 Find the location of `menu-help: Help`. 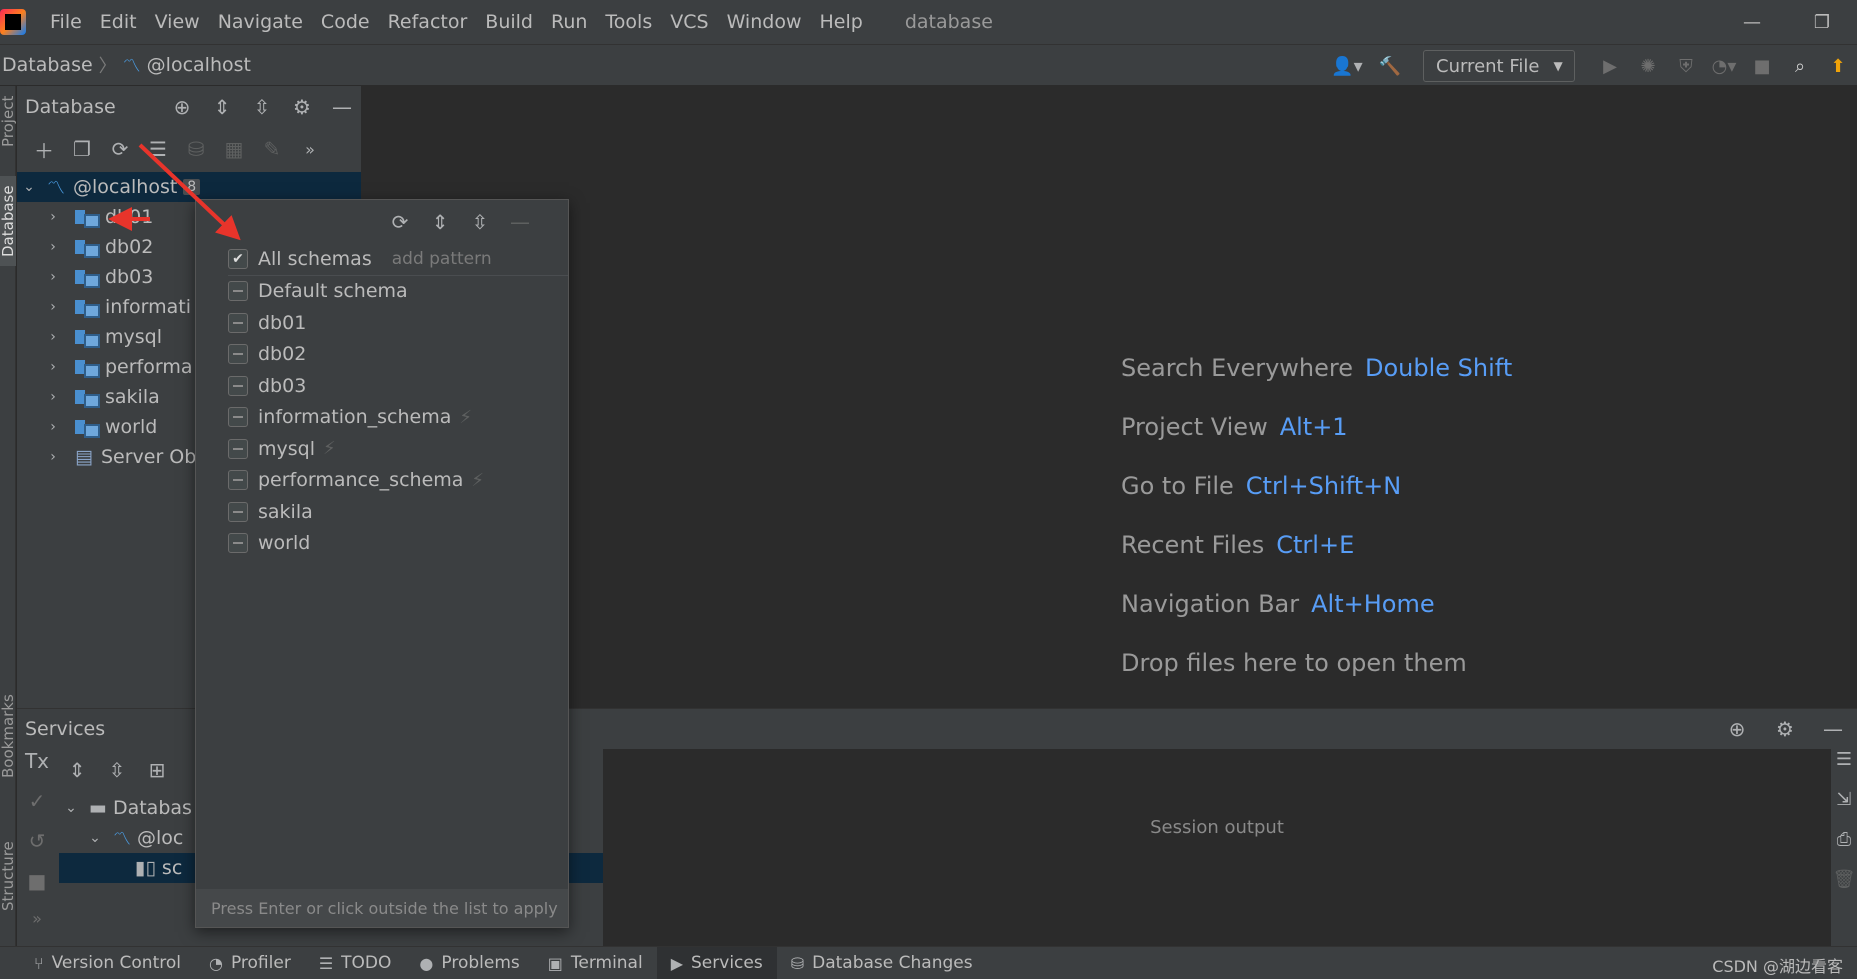

menu-help: Help is located at coordinates (840, 22).